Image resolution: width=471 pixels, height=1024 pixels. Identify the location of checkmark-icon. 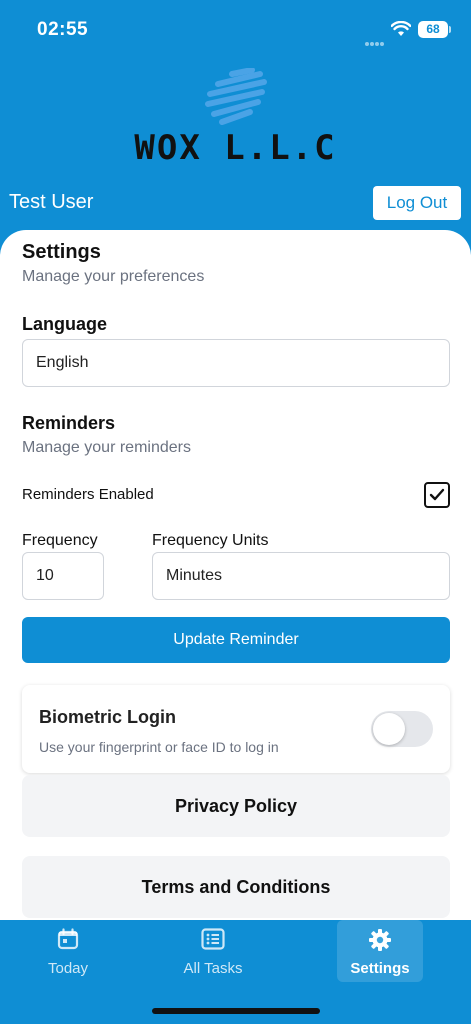
(437, 494).